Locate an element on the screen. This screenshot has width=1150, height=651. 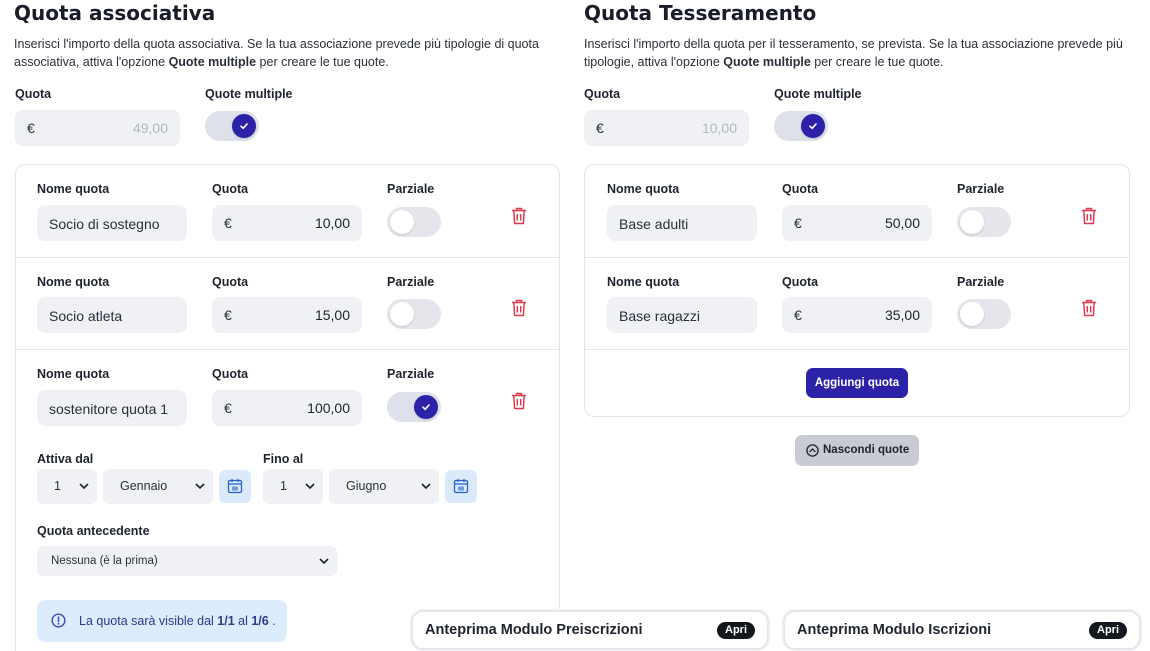
row-quota-input: € 100,00 is located at coordinates (287, 408).